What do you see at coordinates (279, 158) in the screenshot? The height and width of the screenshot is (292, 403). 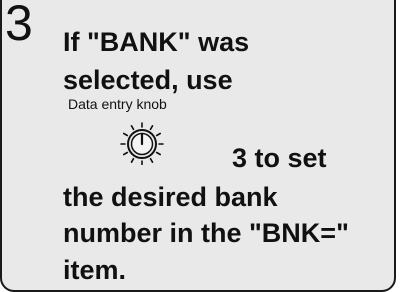 I see `instruction-line-3: 3 to set` at bounding box center [279, 158].